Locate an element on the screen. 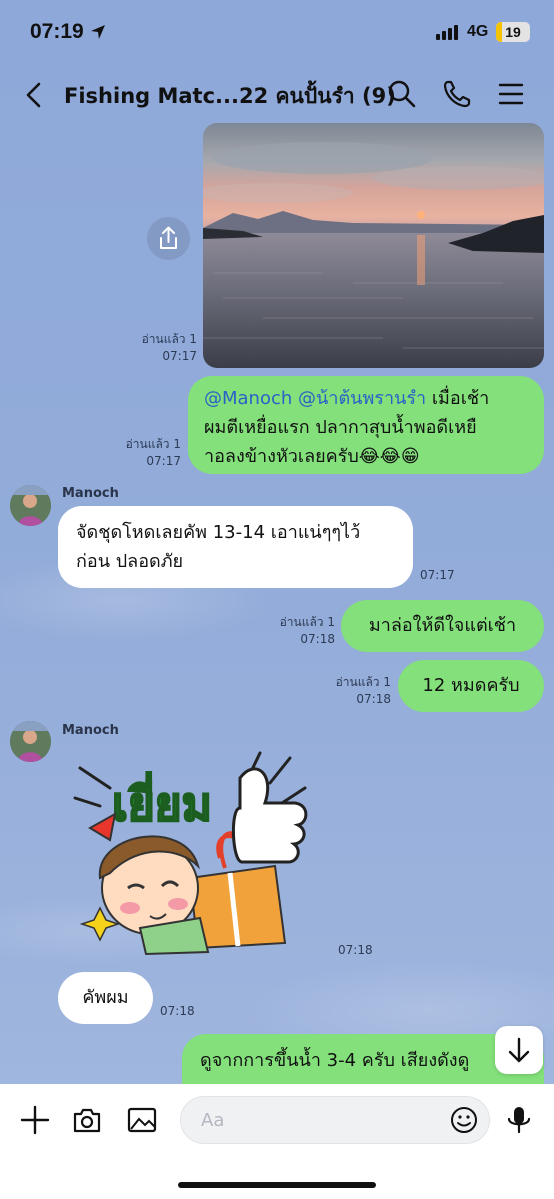 The image size is (554, 1199). message-text: 12 หมดครับ is located at coordinates (471, 685).